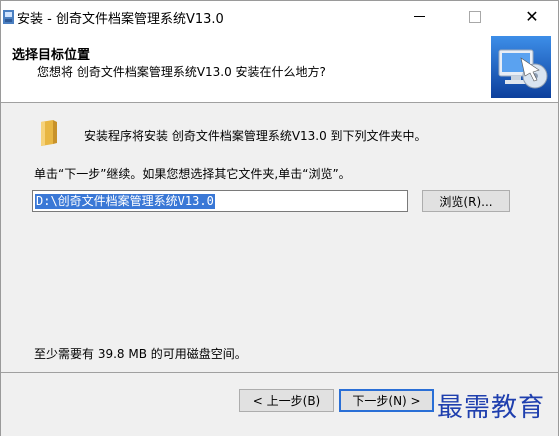 This screenshot has width=559, height=436. I want to click on page-title: 选择目标位置, so click(51, 55).